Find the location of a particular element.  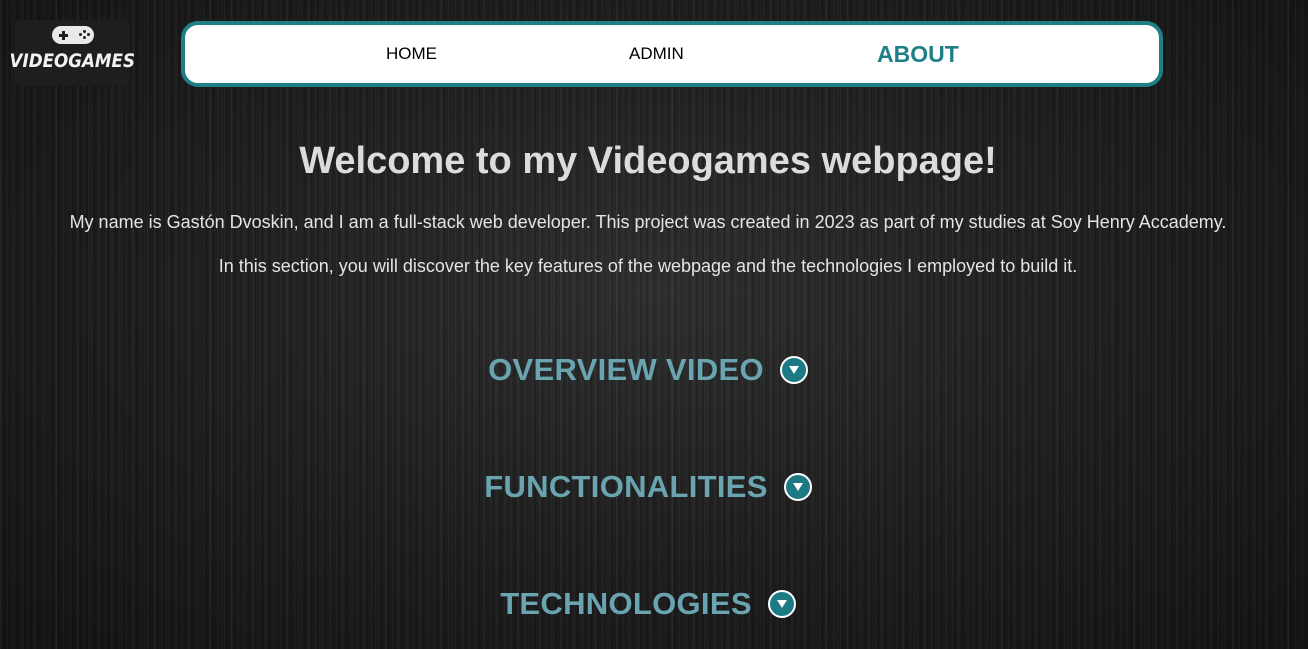

nav-link-about: ABOUT is located at coordinates (918, 54).